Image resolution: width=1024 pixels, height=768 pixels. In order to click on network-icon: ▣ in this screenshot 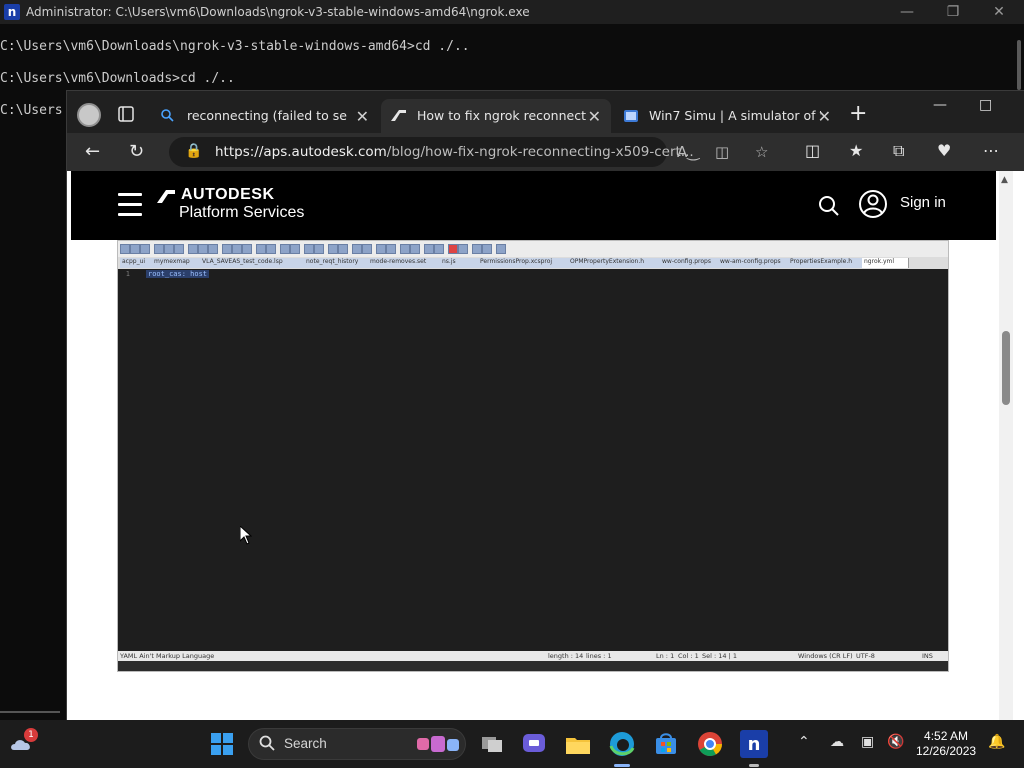, I will do `click(867, 742)`.